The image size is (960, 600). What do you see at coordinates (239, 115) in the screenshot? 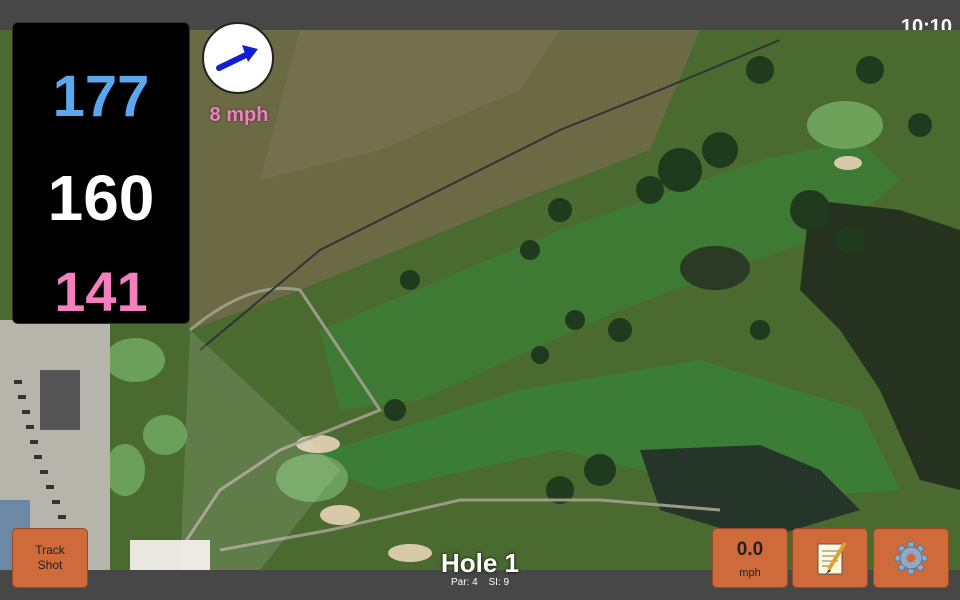
I see `wind-speed: 8 mph` at bounding box center [239, 115].